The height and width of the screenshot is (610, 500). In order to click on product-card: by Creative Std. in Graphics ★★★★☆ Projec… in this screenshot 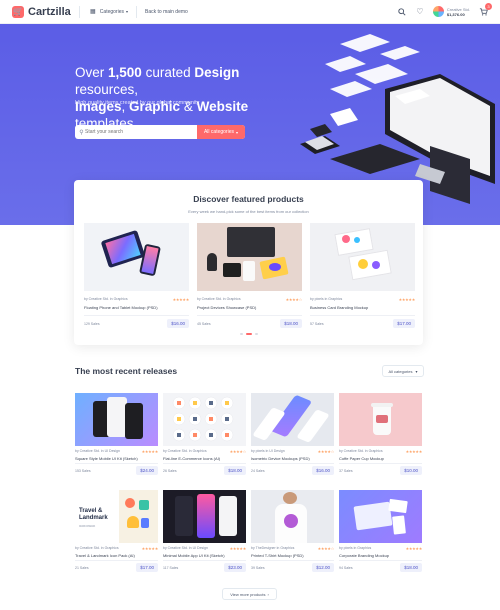, I will do `click(249, 275)`.